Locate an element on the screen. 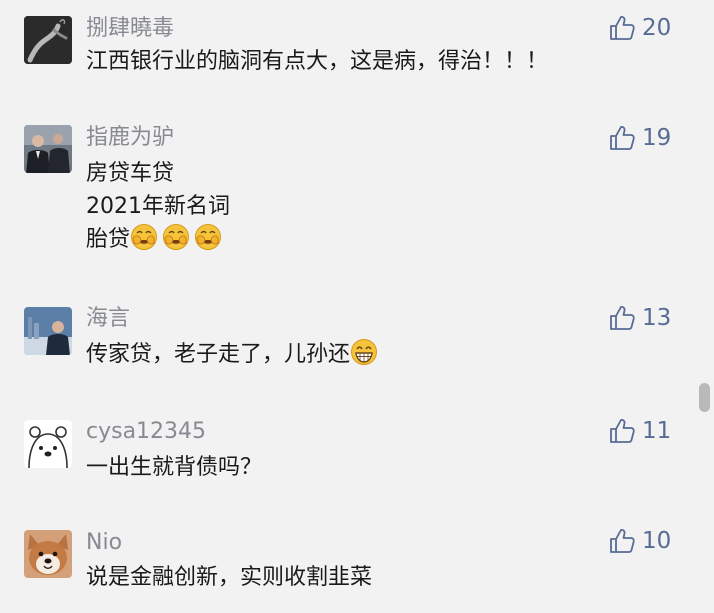 This screenshot has height=613, width=714. hand-smoke-avatar is located at coordinates (48, 40).